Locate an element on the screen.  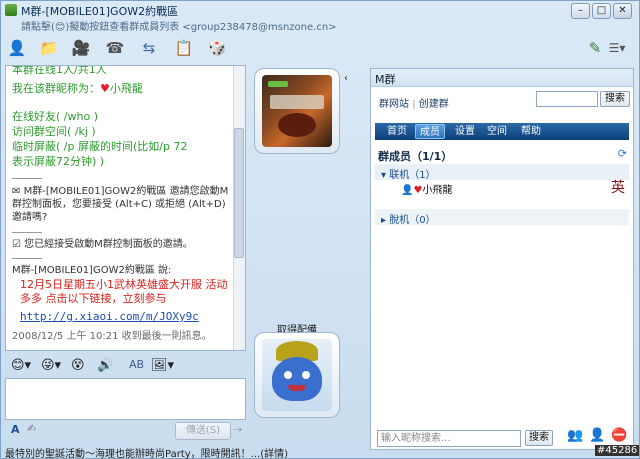
emoticon-icon: 😊▾ is located at coordinates (21, 365).